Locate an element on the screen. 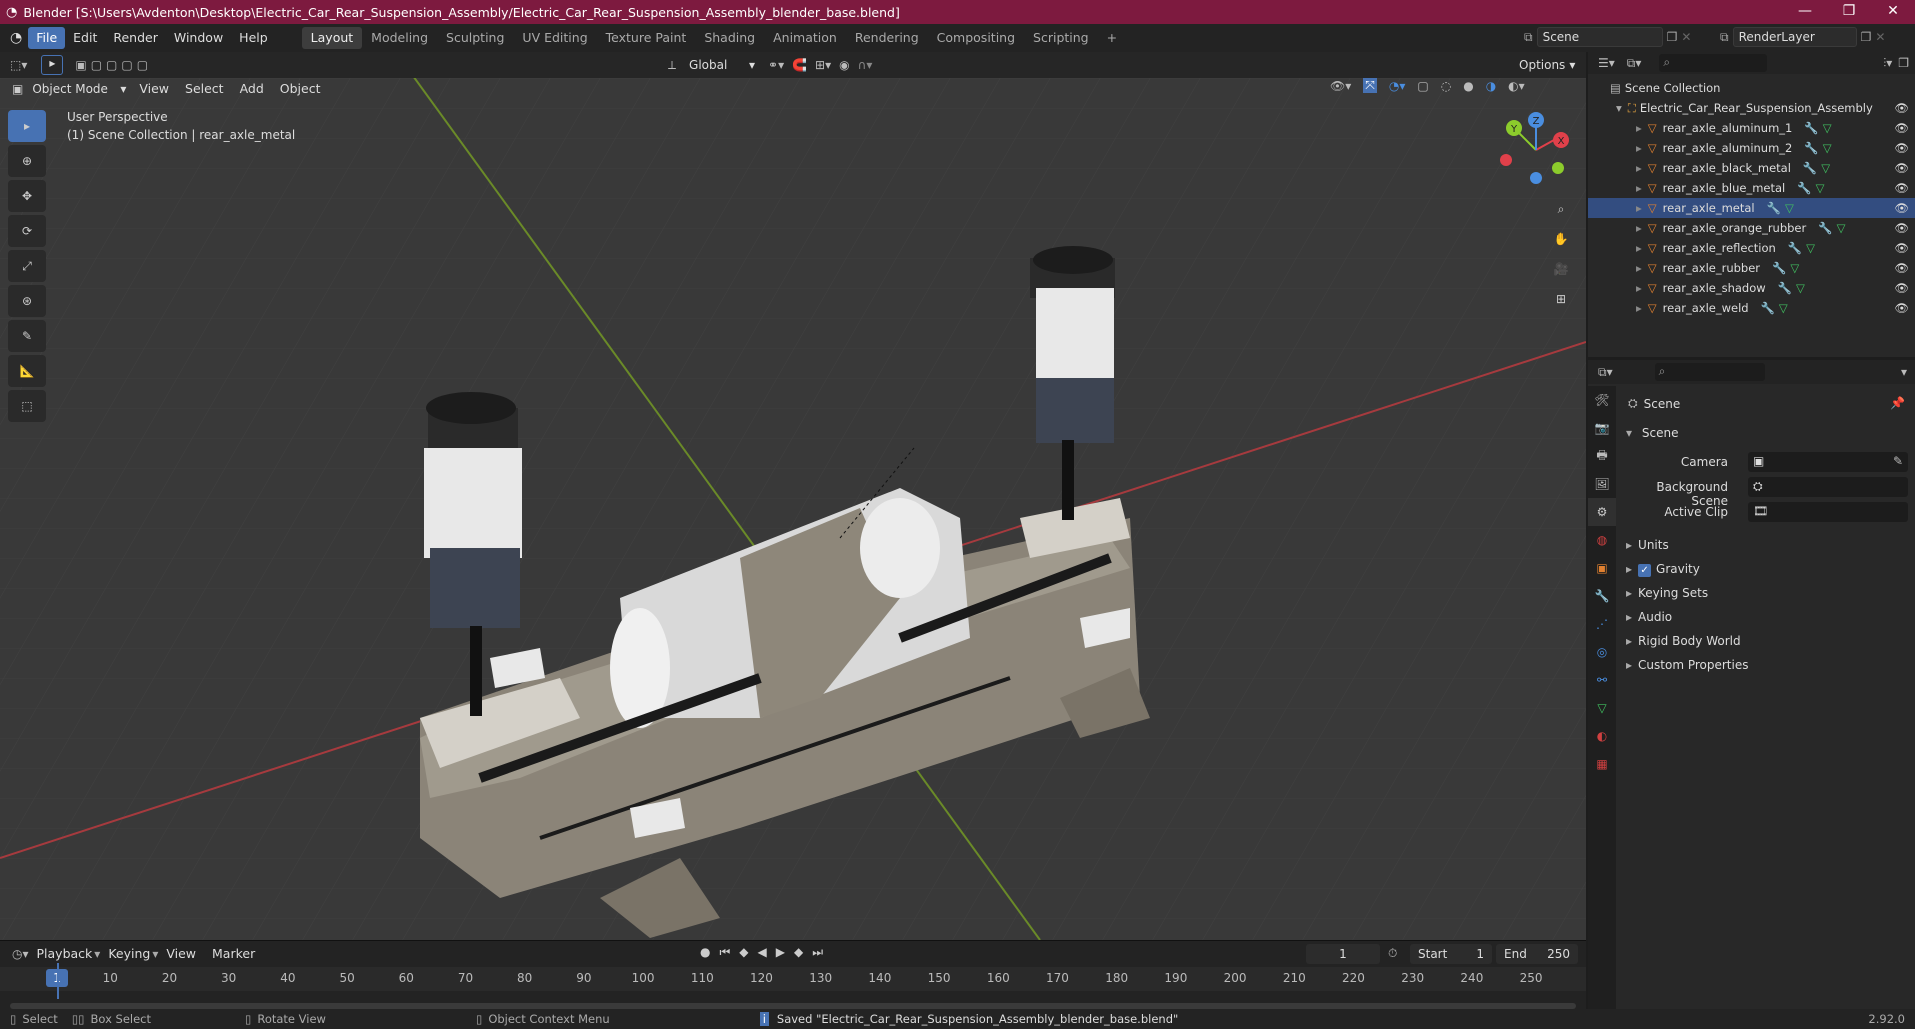 This screenshot has width=1915, height=1029. blender-menu-icon: ◔ is located at coordinates (16, 38).